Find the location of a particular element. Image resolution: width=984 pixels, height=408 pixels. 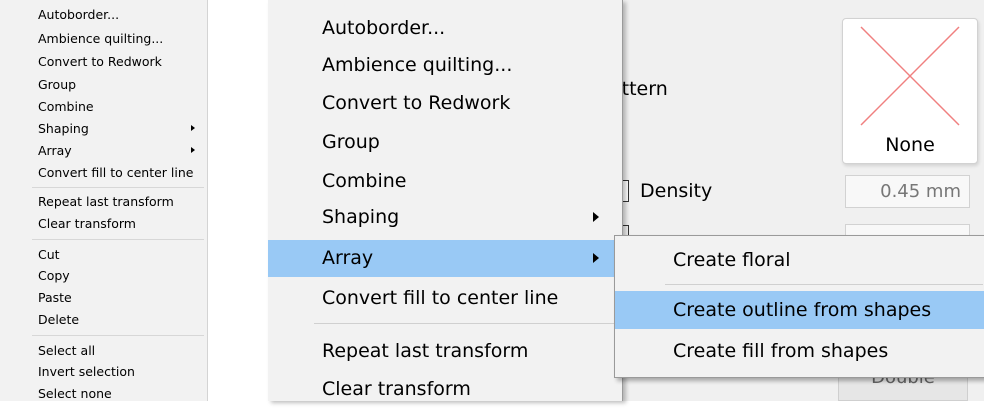

small-menu-item-array: Array is located at coordinates (55, 151).